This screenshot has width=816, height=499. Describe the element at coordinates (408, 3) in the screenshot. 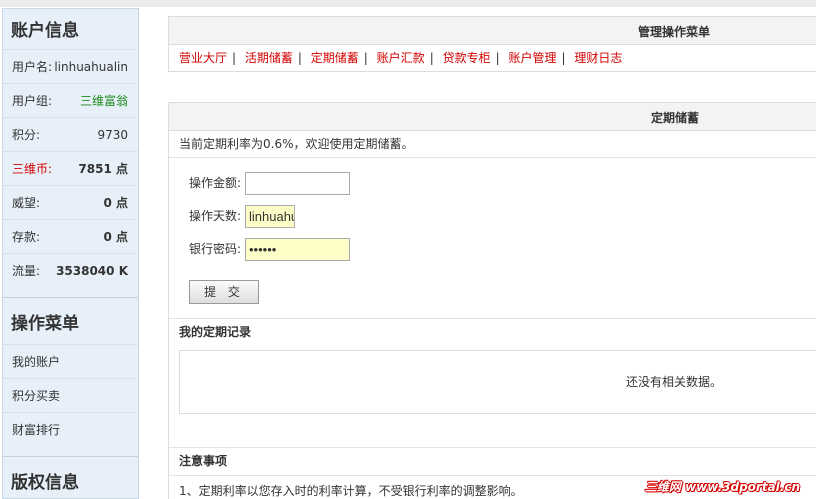

I see `top-strip` at that location.